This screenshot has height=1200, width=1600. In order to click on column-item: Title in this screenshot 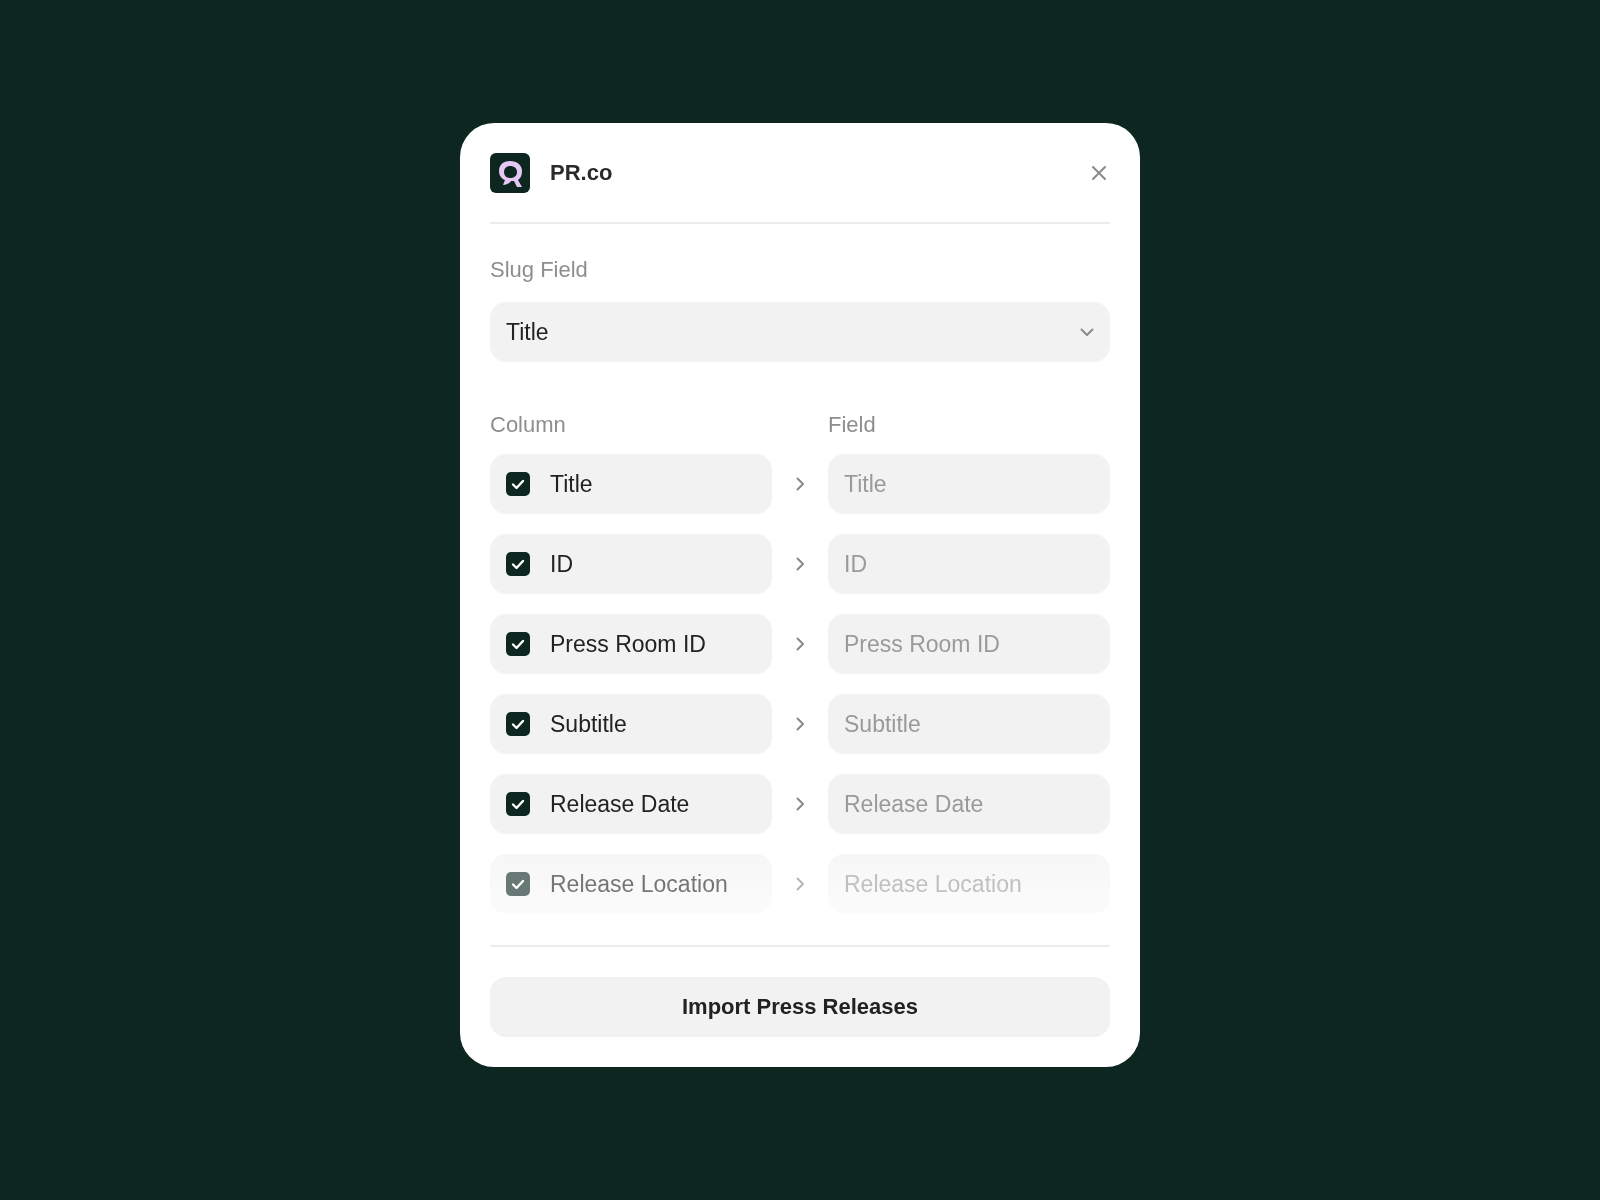, I will do `click(631, 484)`.